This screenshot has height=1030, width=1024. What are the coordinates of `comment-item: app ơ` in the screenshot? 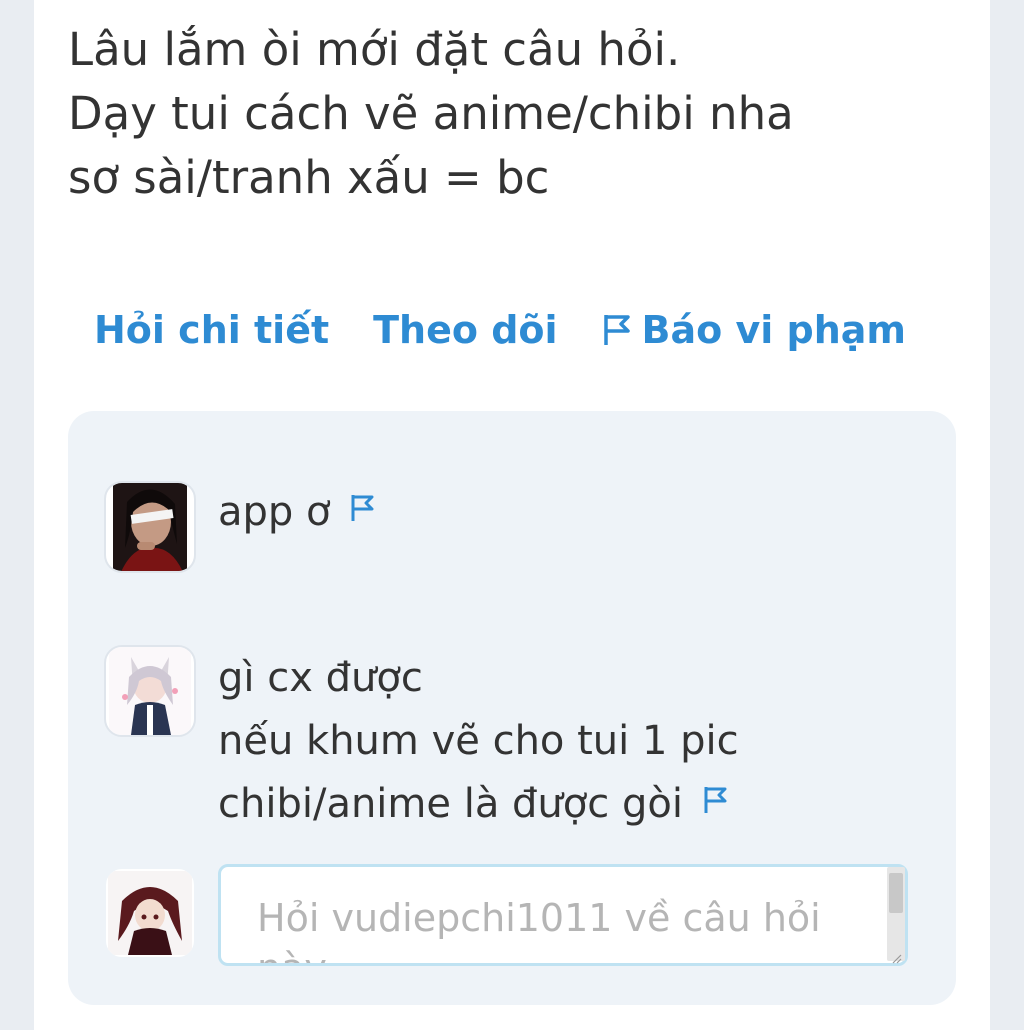 It's located at (240, 527).